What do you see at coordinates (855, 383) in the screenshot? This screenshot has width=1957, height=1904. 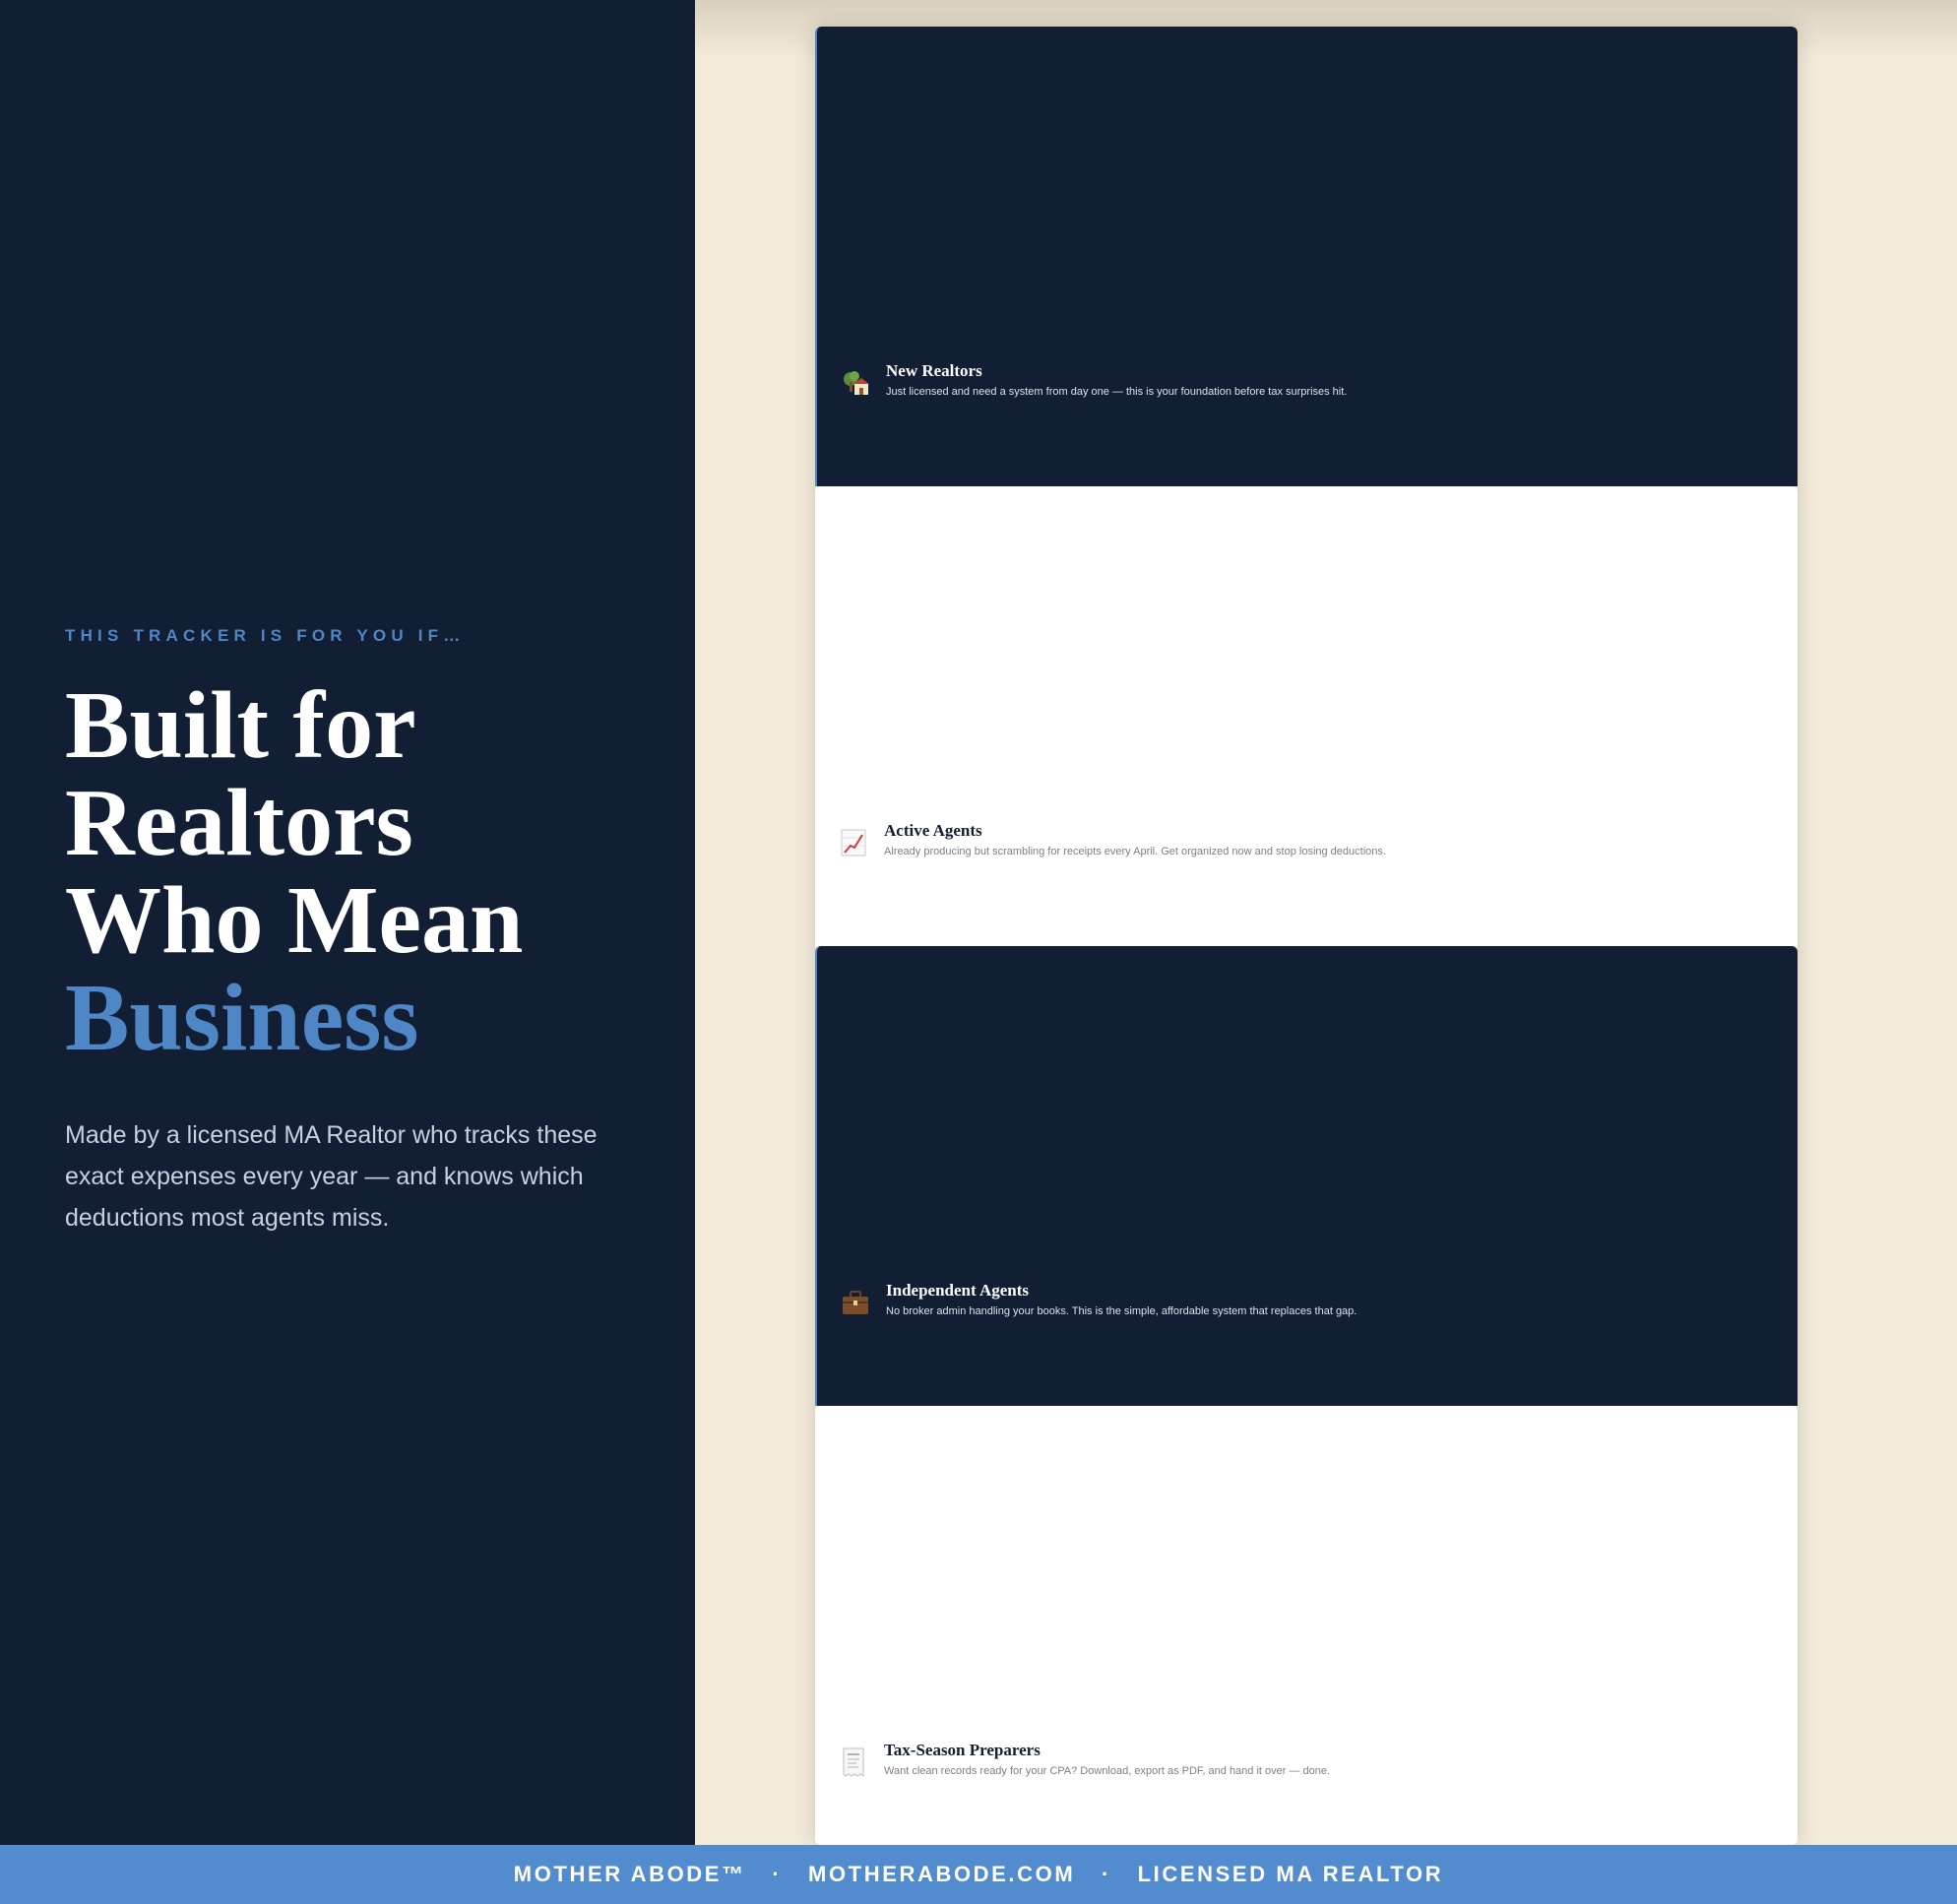 I see `house-tree-icon` at bounding box center [855, 383].